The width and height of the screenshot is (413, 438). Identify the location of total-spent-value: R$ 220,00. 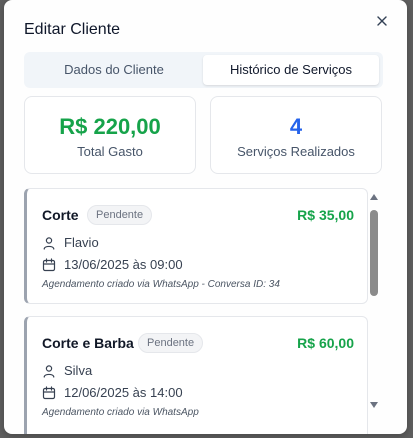
(110, 126).